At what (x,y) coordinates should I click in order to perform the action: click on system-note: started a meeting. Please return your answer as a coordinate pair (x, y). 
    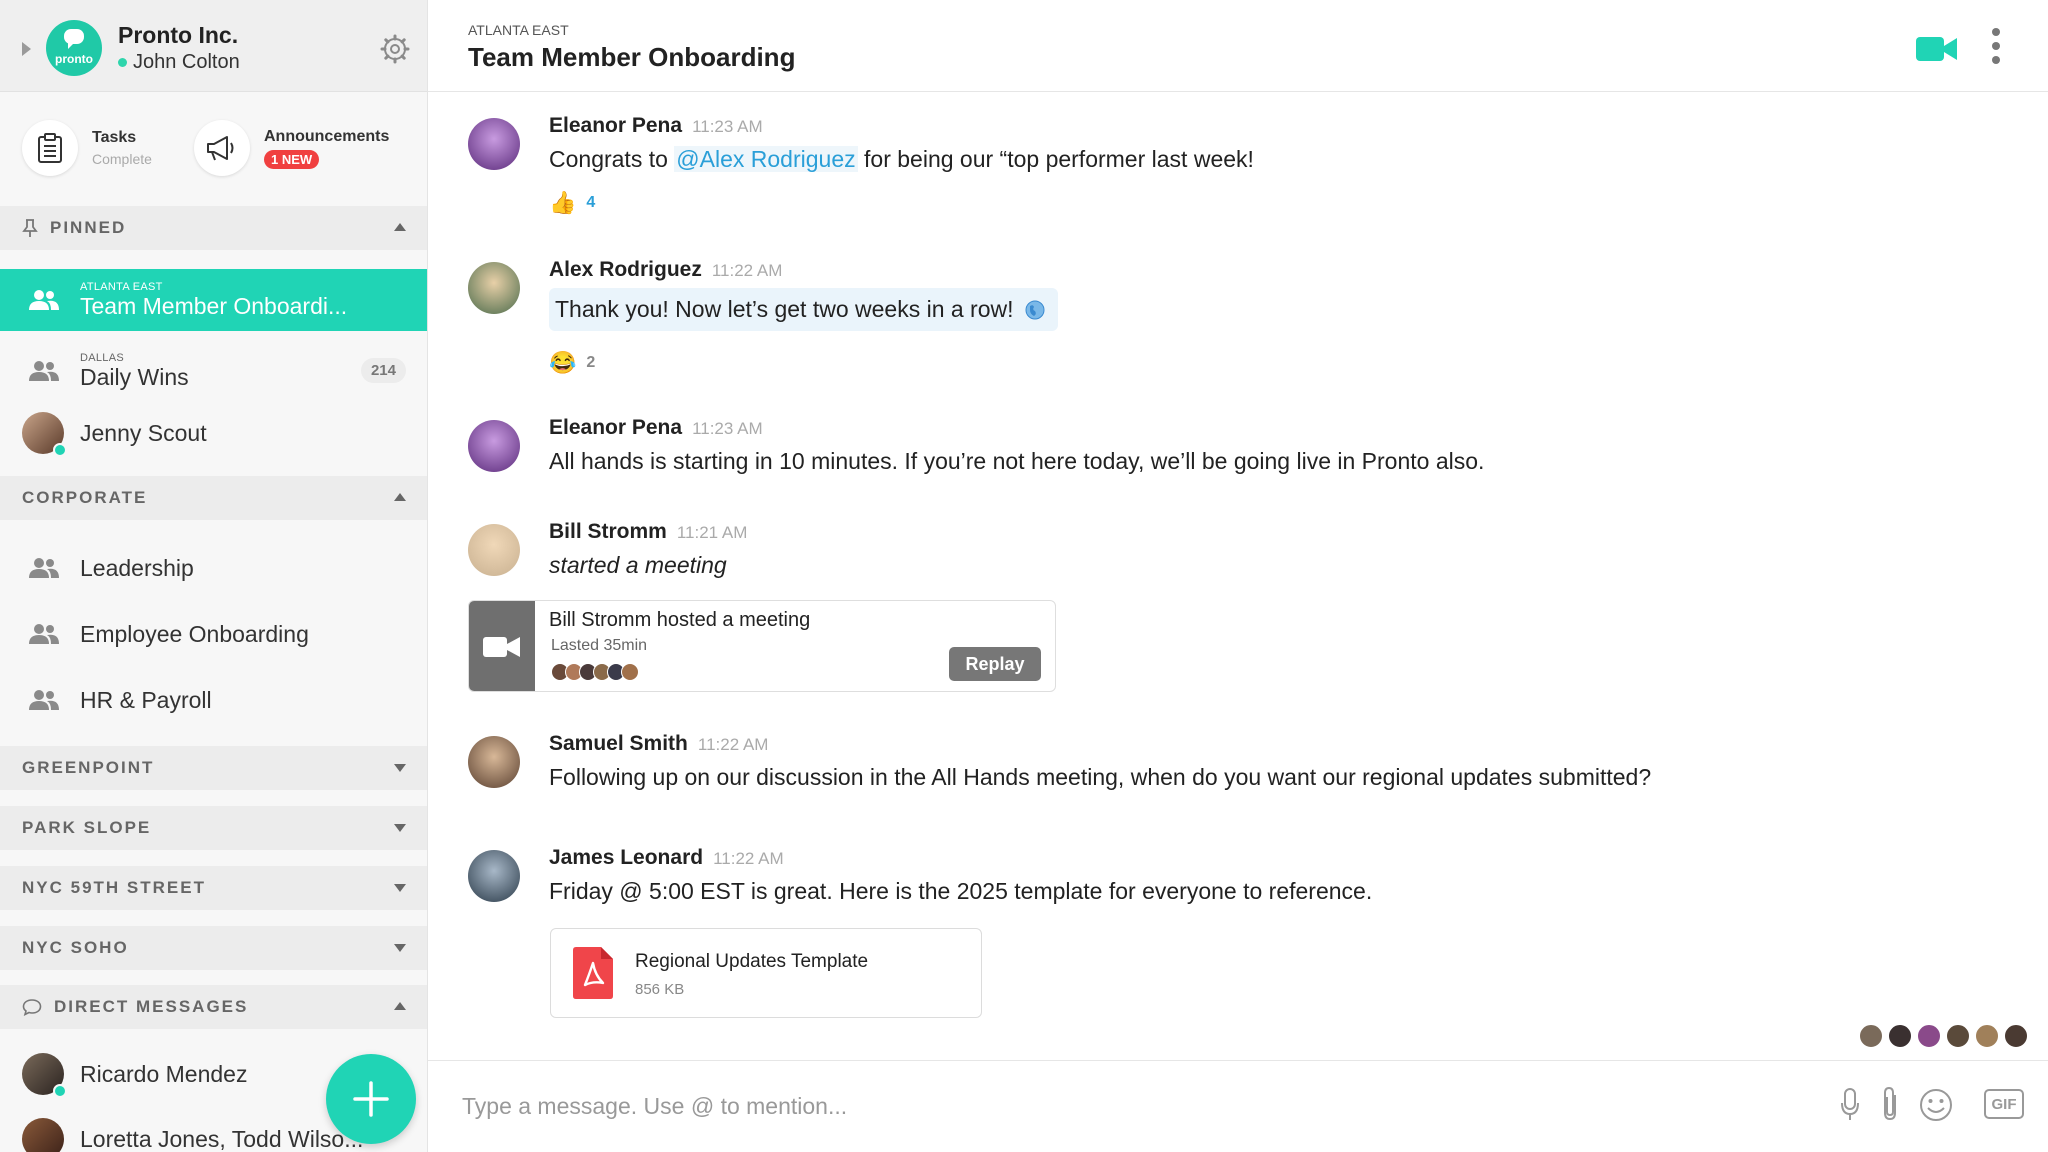
    Looking at the image, I should click on (638, 565).